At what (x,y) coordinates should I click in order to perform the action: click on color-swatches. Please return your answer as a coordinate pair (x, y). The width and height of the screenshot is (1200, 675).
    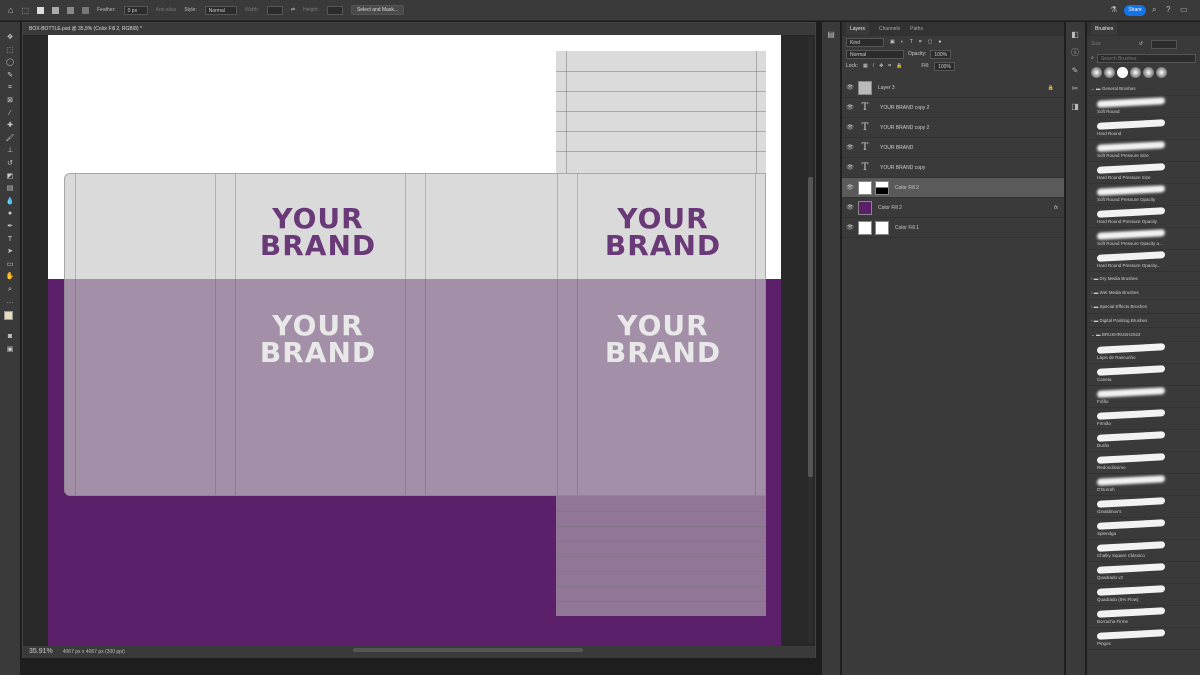
    Looking at the image, I should click on (10, 320).